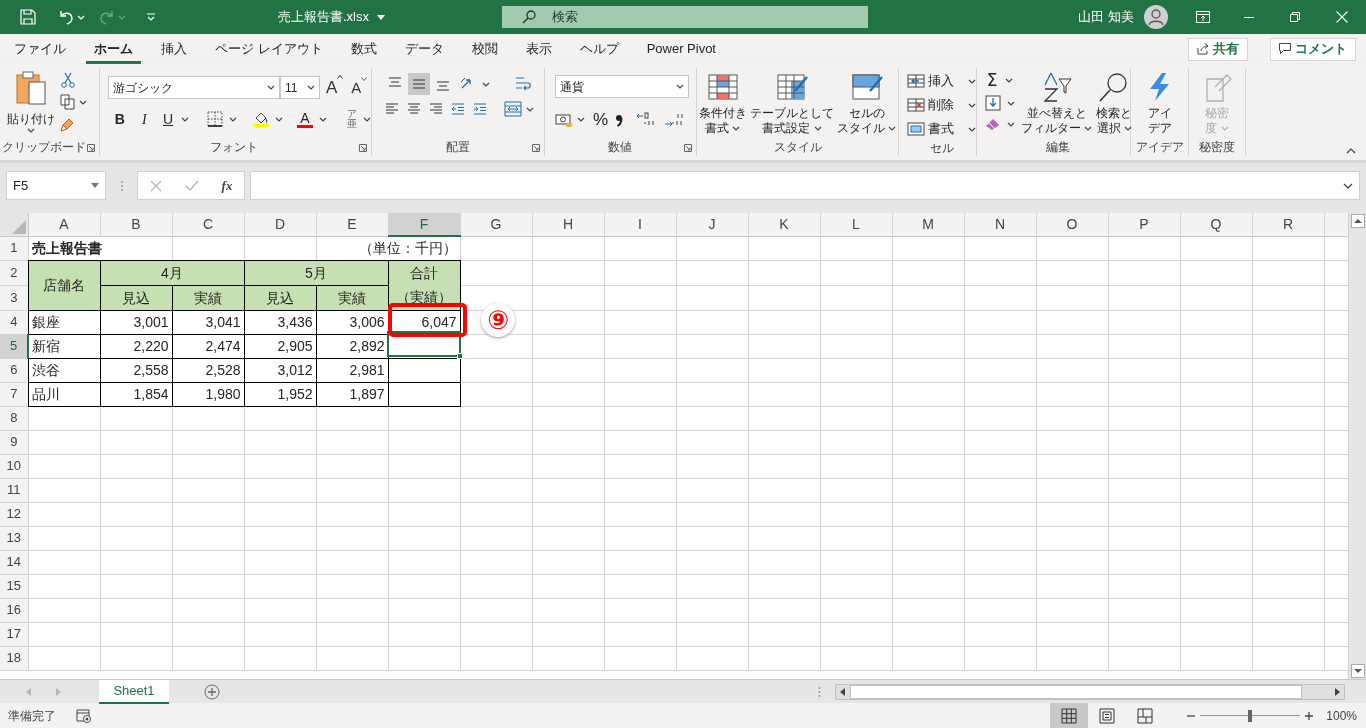  What do you see at coordinates (1348, 185) in the screenshot?
I see `expand-icon` at bounding box center [1348, 185].